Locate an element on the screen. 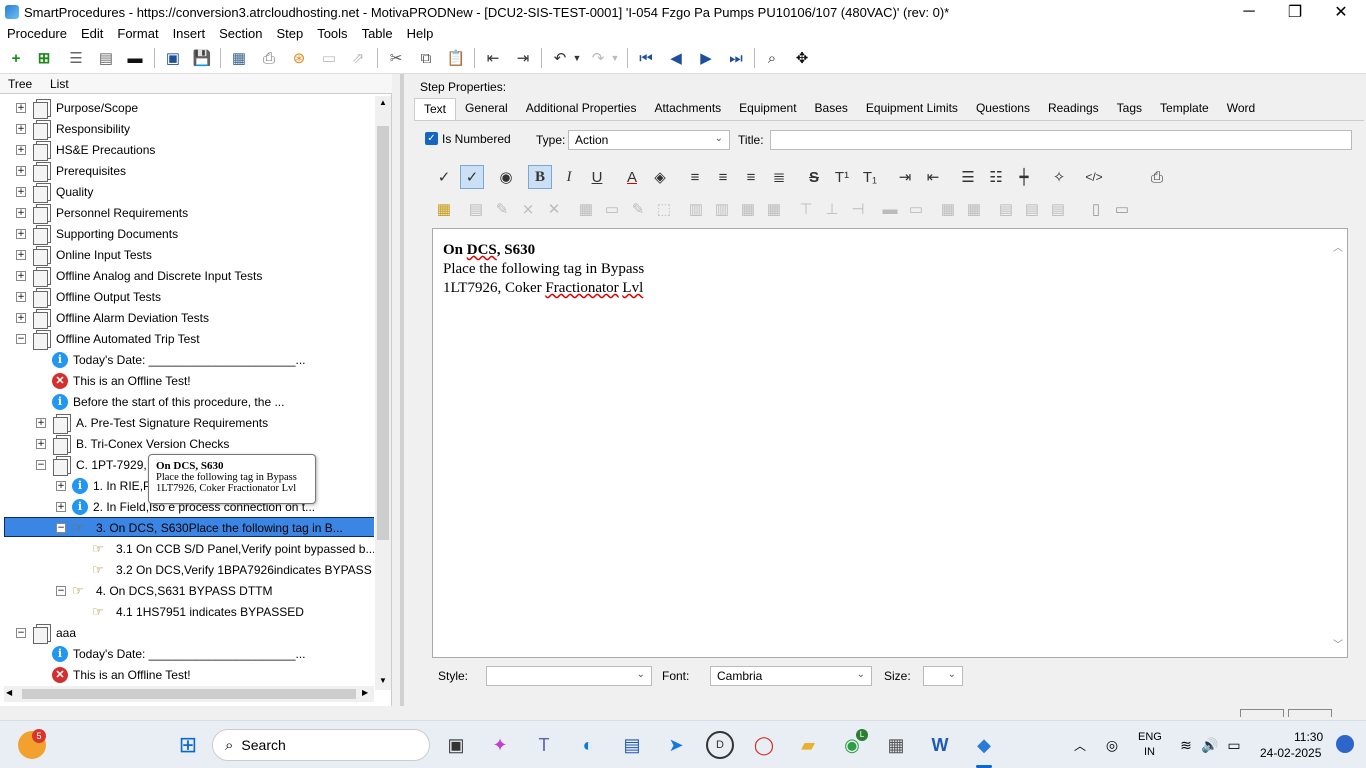 The image size is (1366, 768). tab-tags: Tags is located at coordinates (1129, 109).